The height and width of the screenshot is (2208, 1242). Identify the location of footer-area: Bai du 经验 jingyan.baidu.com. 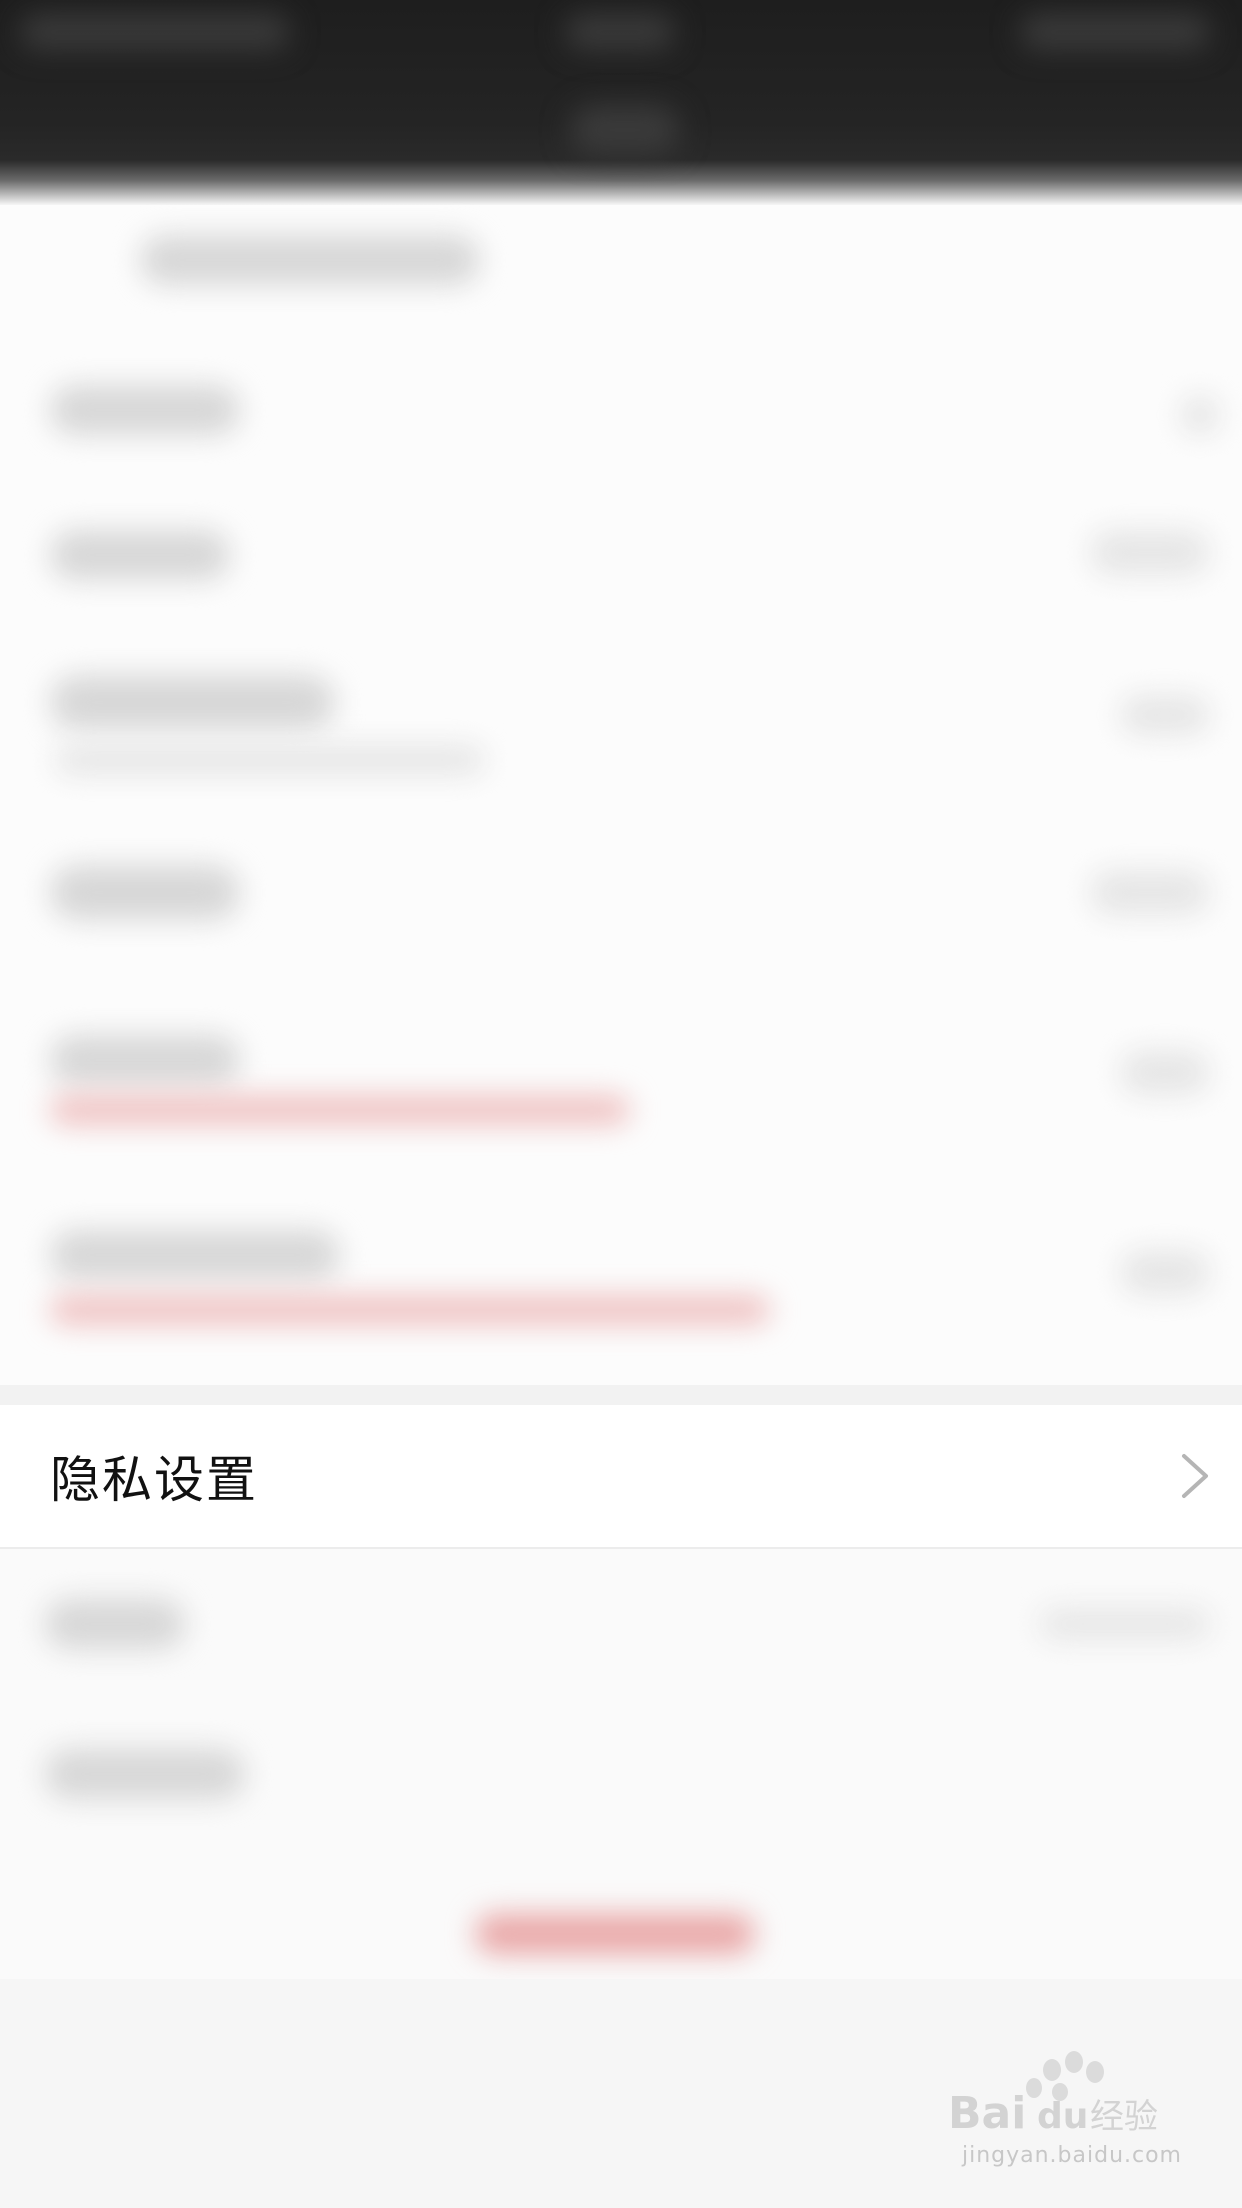
(621, 2093).